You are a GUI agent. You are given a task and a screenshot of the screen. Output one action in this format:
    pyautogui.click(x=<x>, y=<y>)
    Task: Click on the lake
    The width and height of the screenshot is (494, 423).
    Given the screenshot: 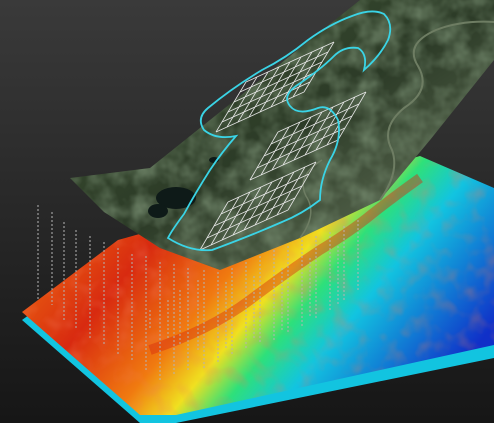 What is the action you would take?
    pyautogui.click(x=158, y=211)
    